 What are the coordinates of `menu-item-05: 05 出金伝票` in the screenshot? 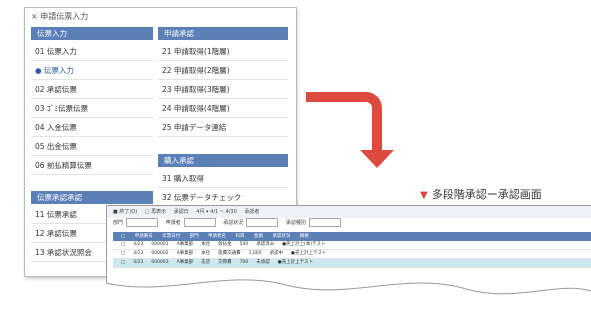 It's located at (92, 146).